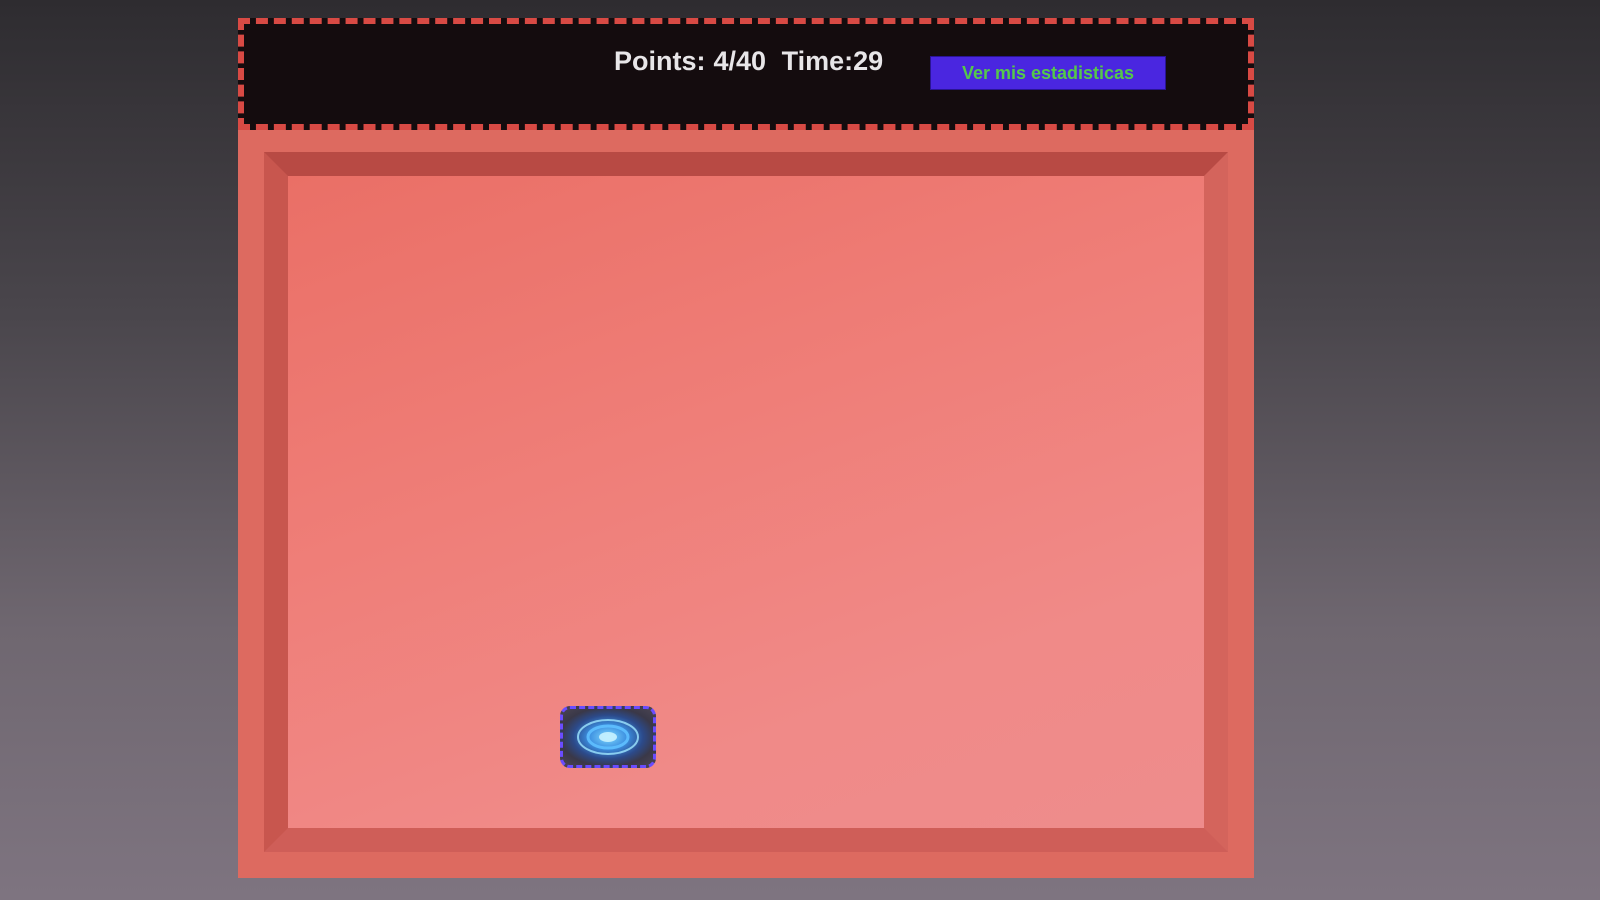  I want to click on hud-bar: Points: 4/40 Time:29 Ver mis estadisticas, so click(746, 74).